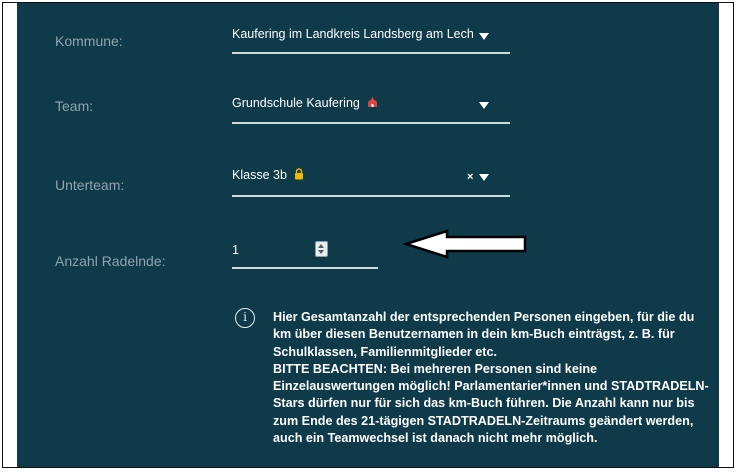 The image size is (738, 472). I want to click on kommune-select: Kaufering im Landkreis Landsberg am Lech, so click(353, 34).